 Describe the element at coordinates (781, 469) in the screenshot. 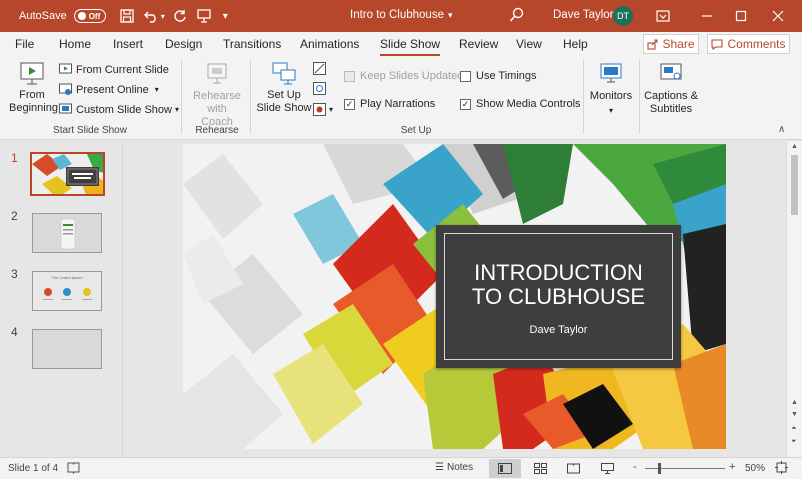

I see `fit-to-window-icon` at that location.